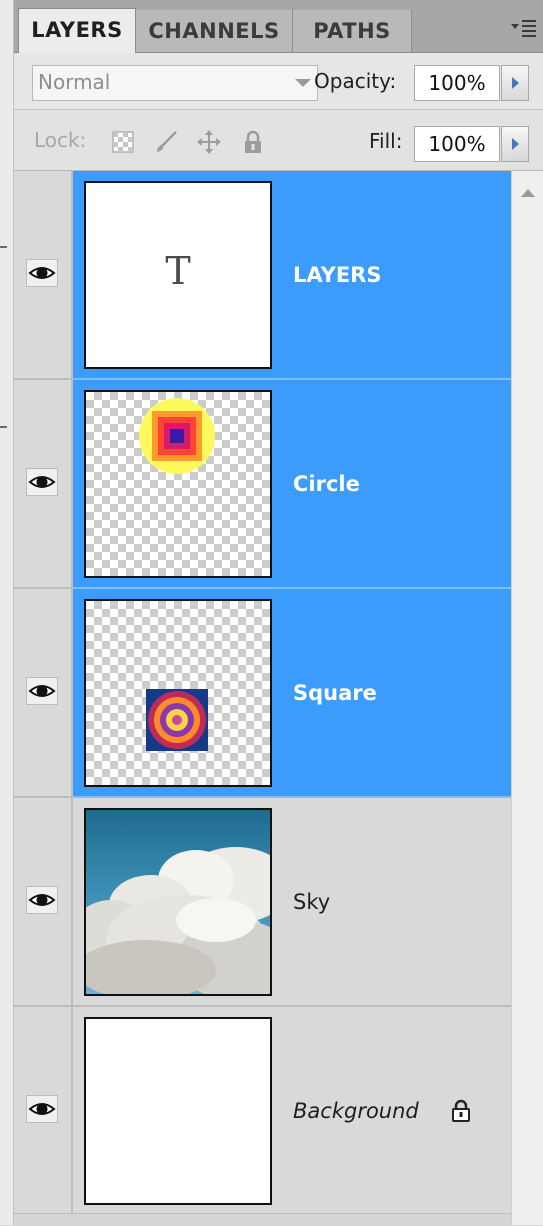 The height and width of the screenshot is (1226, 543). I want to click on layer-content: Circle, so click(292, 484).